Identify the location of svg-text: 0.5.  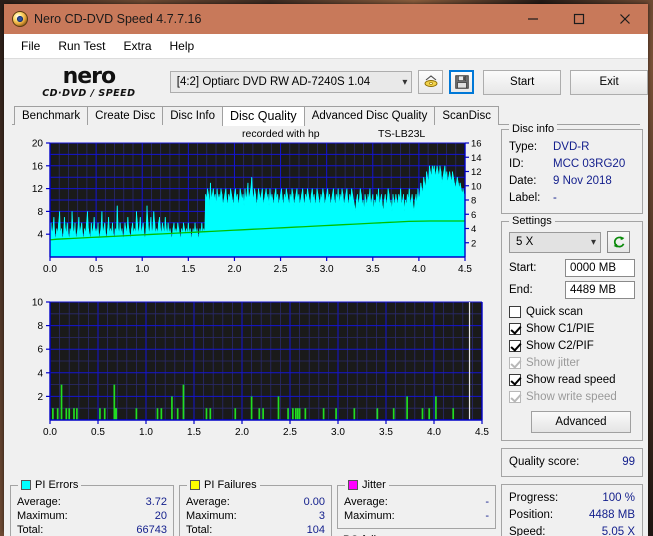
(96, 269).